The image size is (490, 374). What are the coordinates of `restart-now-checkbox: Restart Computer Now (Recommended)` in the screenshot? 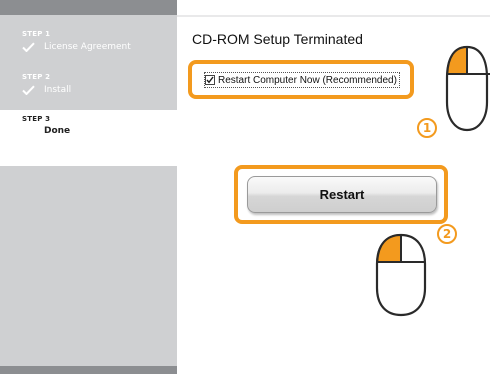 It's located at (302, 80).